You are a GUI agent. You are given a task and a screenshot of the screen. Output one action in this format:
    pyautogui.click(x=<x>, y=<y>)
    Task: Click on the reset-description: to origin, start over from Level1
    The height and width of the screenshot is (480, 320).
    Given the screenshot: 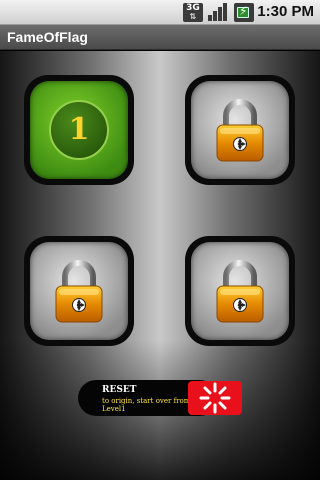 What is the action you would take?
    pyautogui.click(x=146, y=405)
    